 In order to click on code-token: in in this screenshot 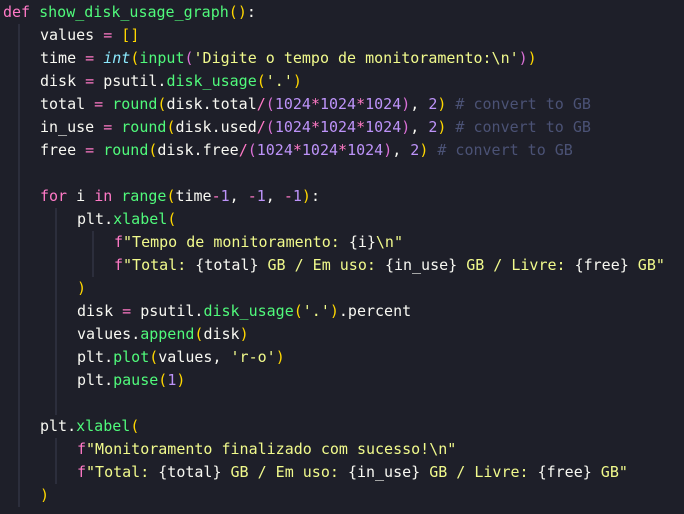, I will do `click(103, 196)`.